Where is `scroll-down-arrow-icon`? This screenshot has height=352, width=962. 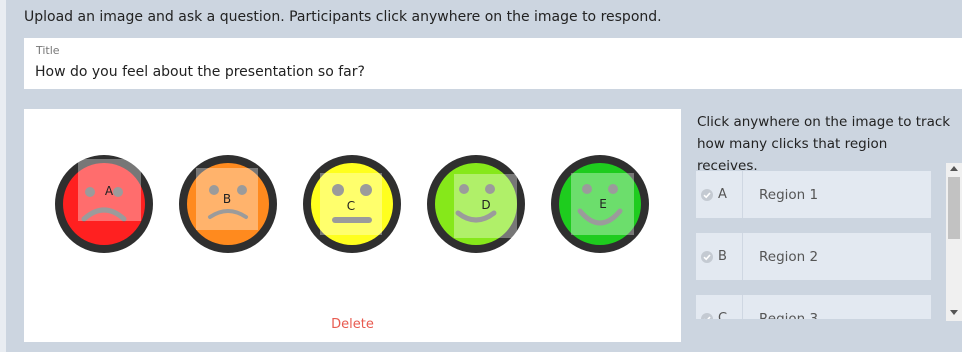 scroll-down-arrow-icon is located at coordinates (954, 312).